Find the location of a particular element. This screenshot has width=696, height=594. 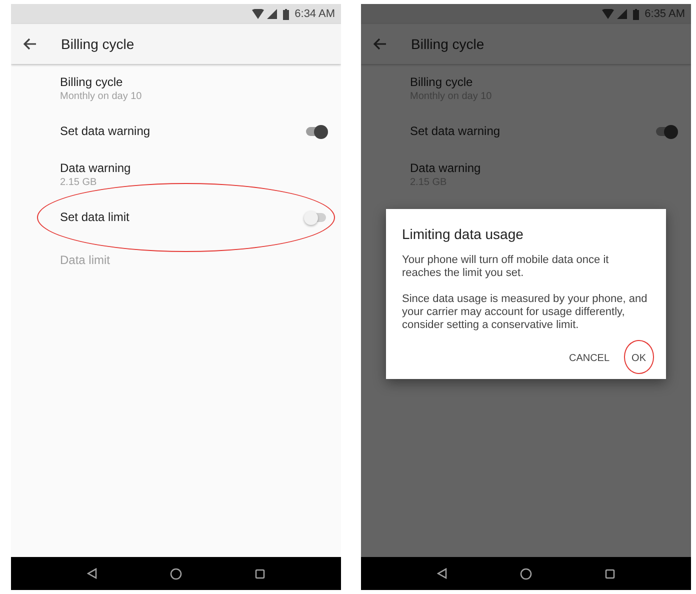

setting-summary: Monthly on day 10 is located at coordinates (101, 96).